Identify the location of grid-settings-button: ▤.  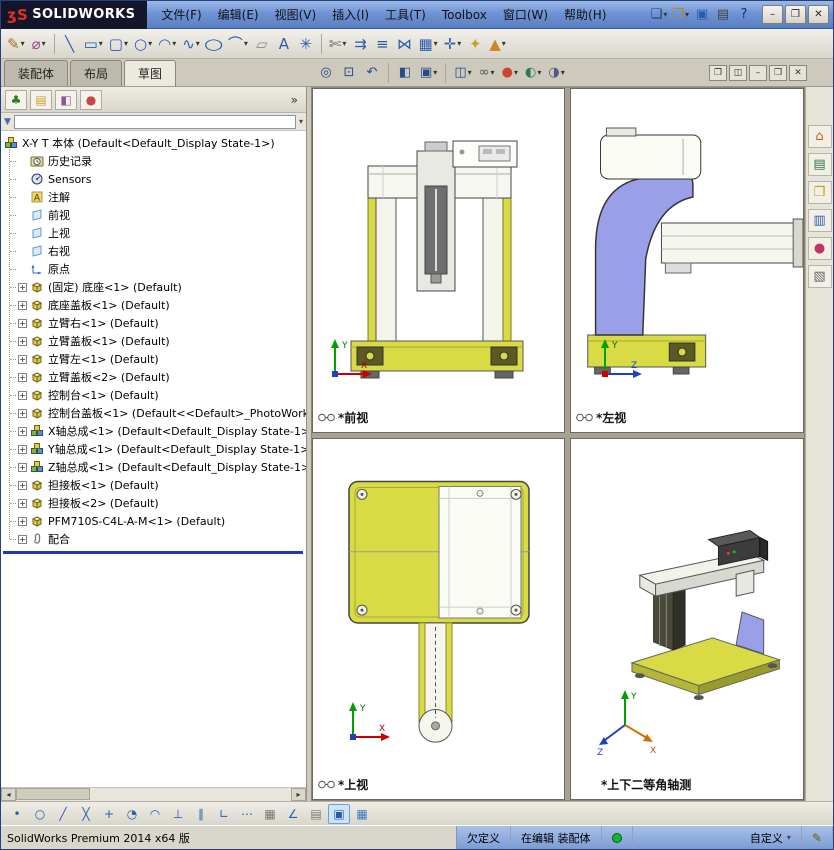
(316, 814).